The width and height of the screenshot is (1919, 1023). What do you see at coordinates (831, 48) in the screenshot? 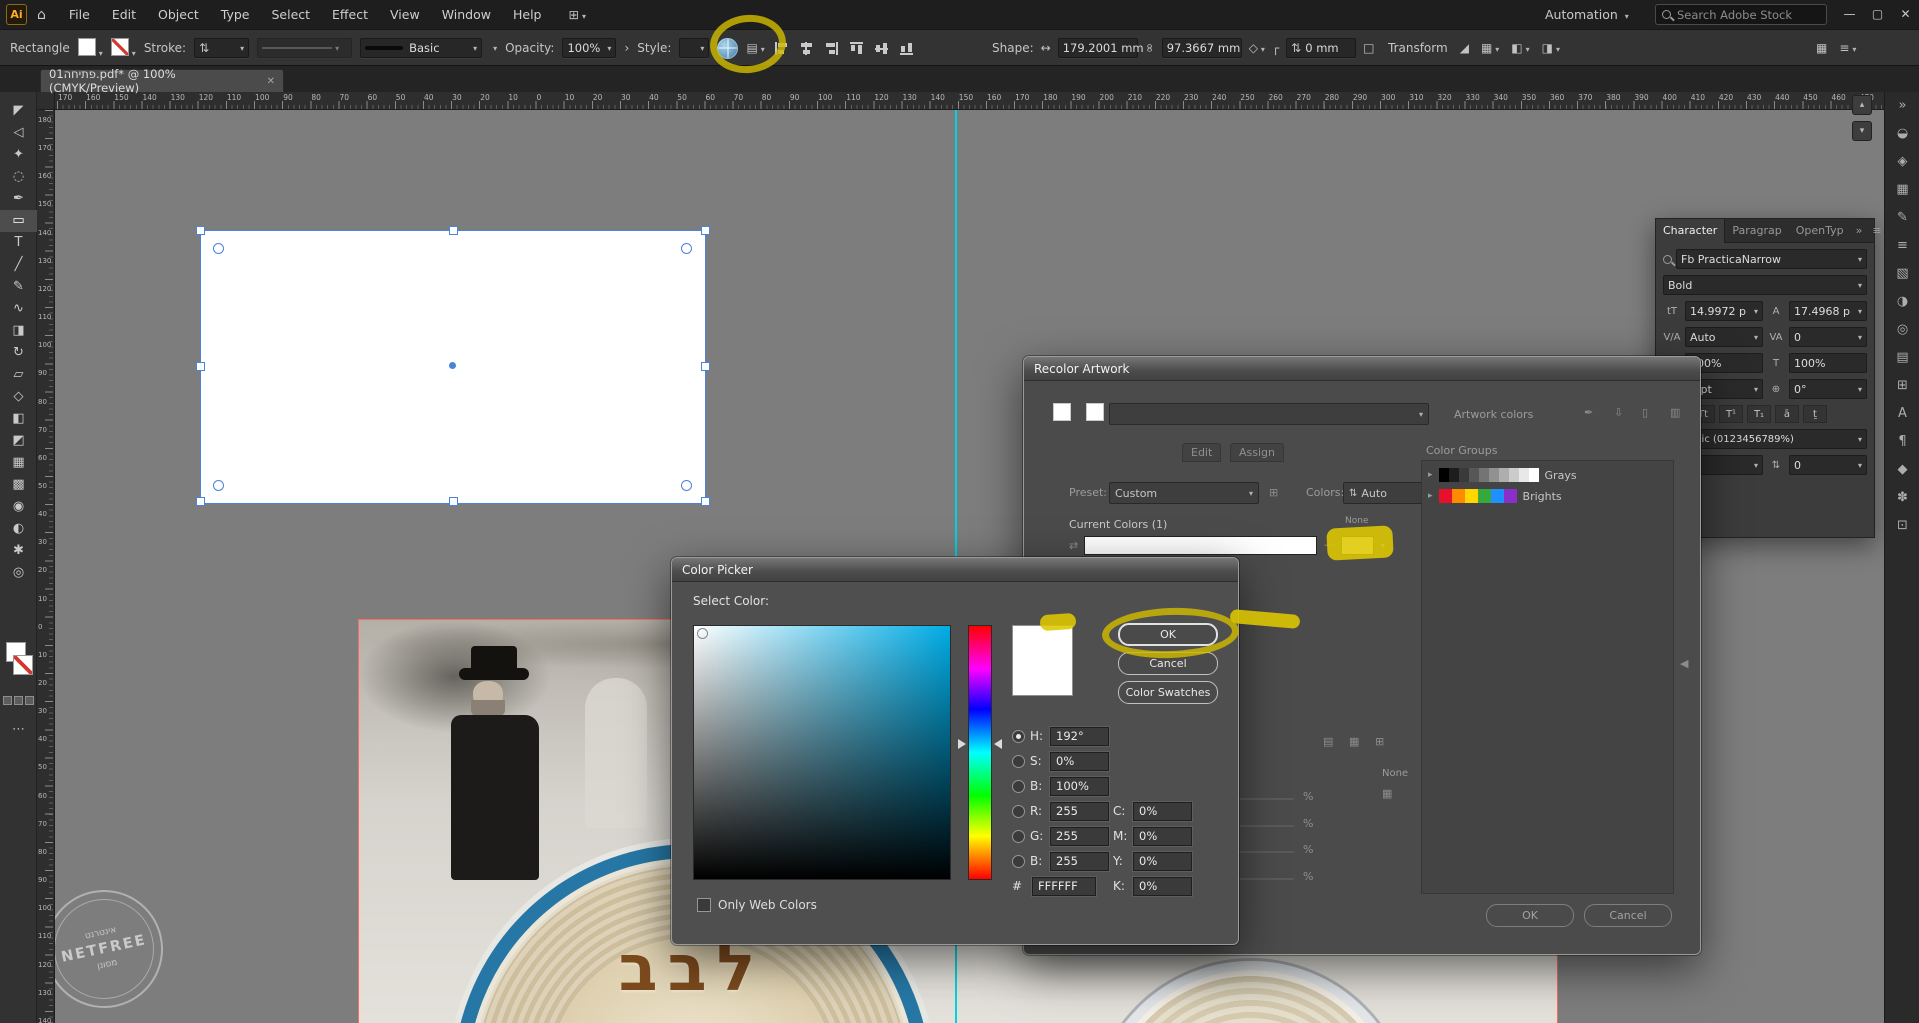
I see `align-right-icon` at bounding box center [831, 48].